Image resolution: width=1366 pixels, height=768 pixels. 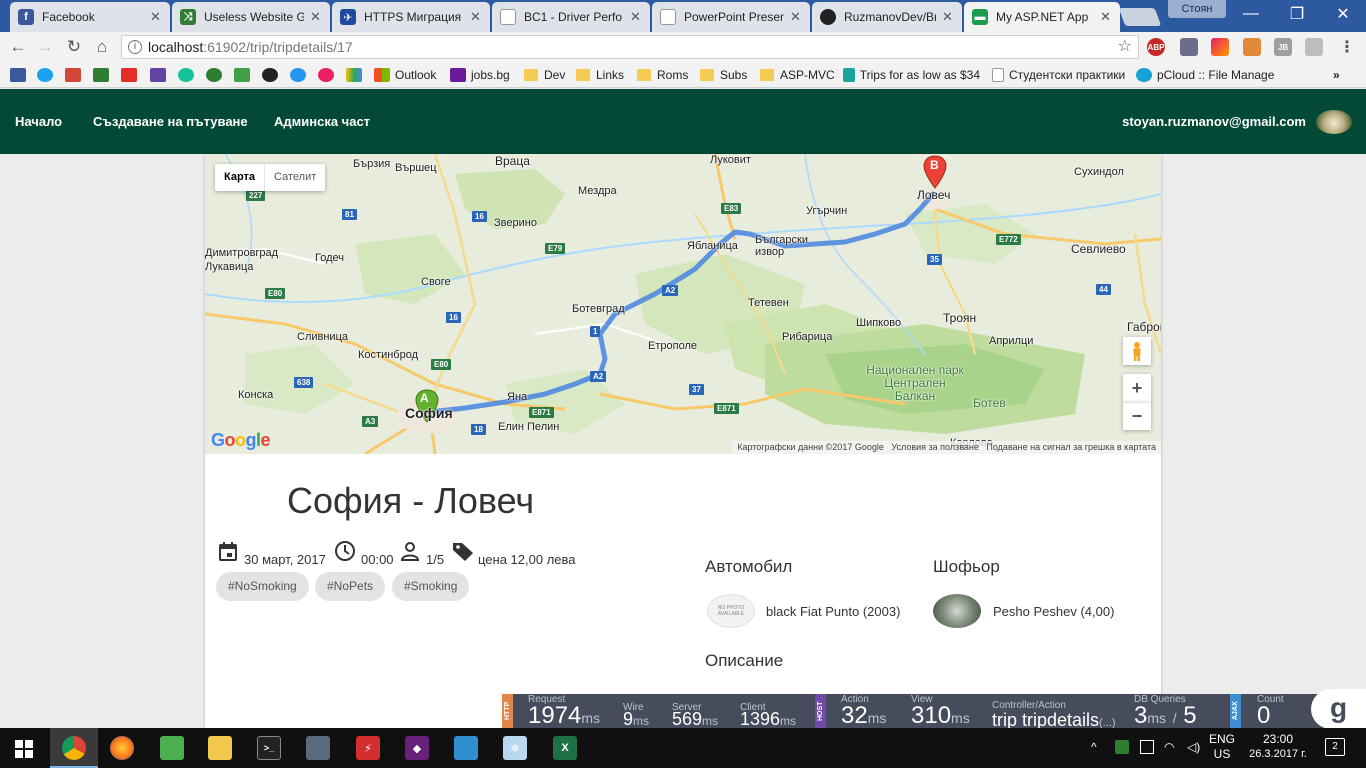 What do you see at coordinates (350, 586) in the screenshot?
I see `tag-no-pets: #NoPets` at bounding box center [350, 586].